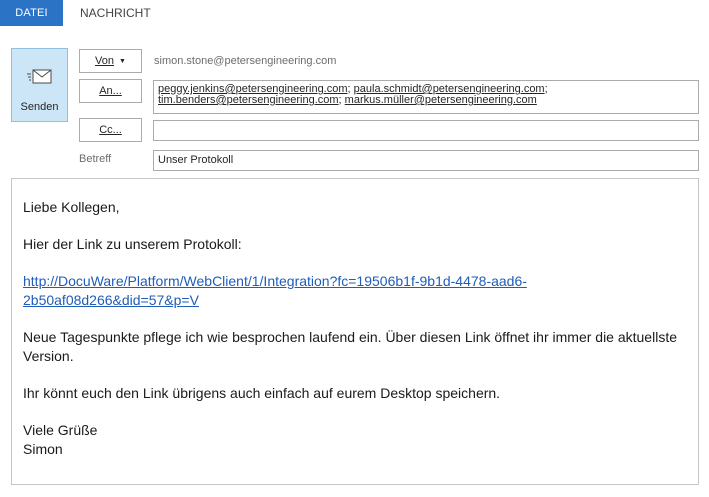 The image size is (709, 497). What do you see at coordinates (441, 100) in the screenshot?
I see `recipient-token: markus.müller@petersengineering.com` at bounding box center [441, 100].